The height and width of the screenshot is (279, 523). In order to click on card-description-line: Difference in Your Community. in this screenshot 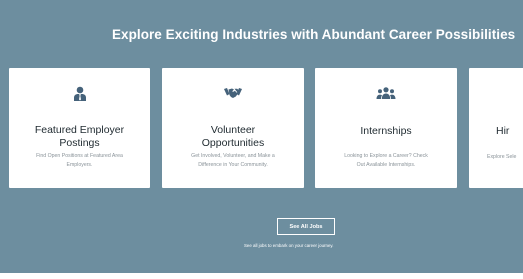, I will do `click(233, 165)`.